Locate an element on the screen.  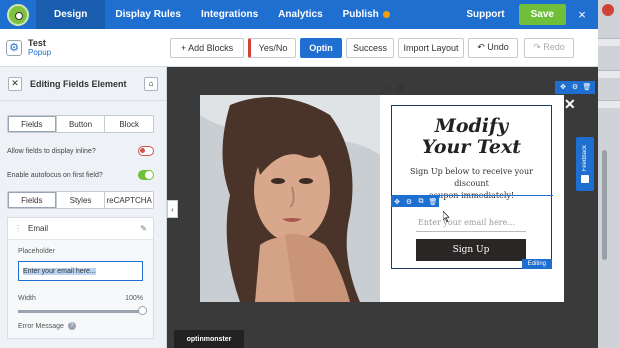
save-button: Save is located at coordinates (542, 14).